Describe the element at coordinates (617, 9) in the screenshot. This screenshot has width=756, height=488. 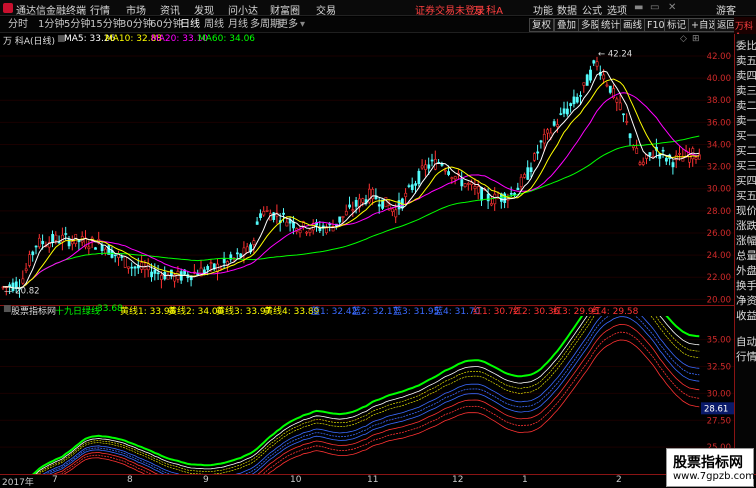
I see `menu-item-options: 选项` at that location.